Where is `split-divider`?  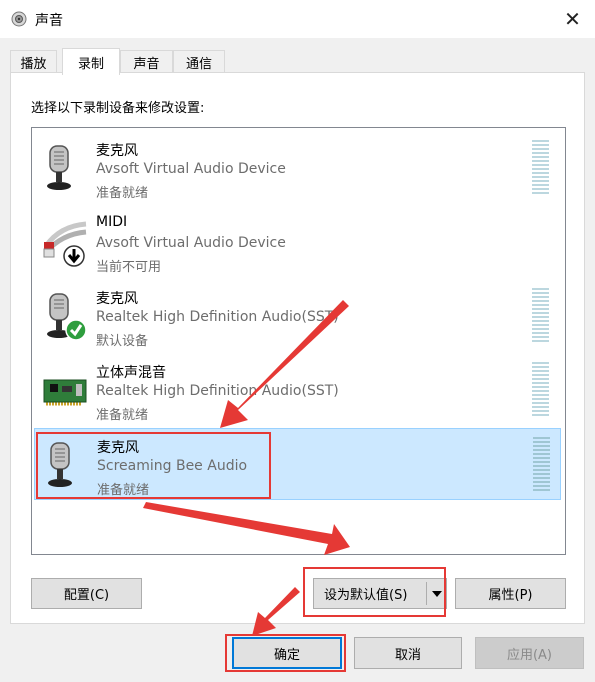
split-divider is located at coordinates (426, 593).